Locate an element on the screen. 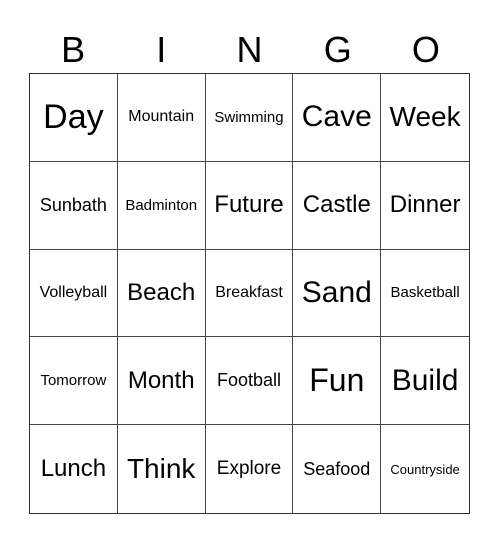  bingo-cell-word: Cave is located at coordinates (336, 117).